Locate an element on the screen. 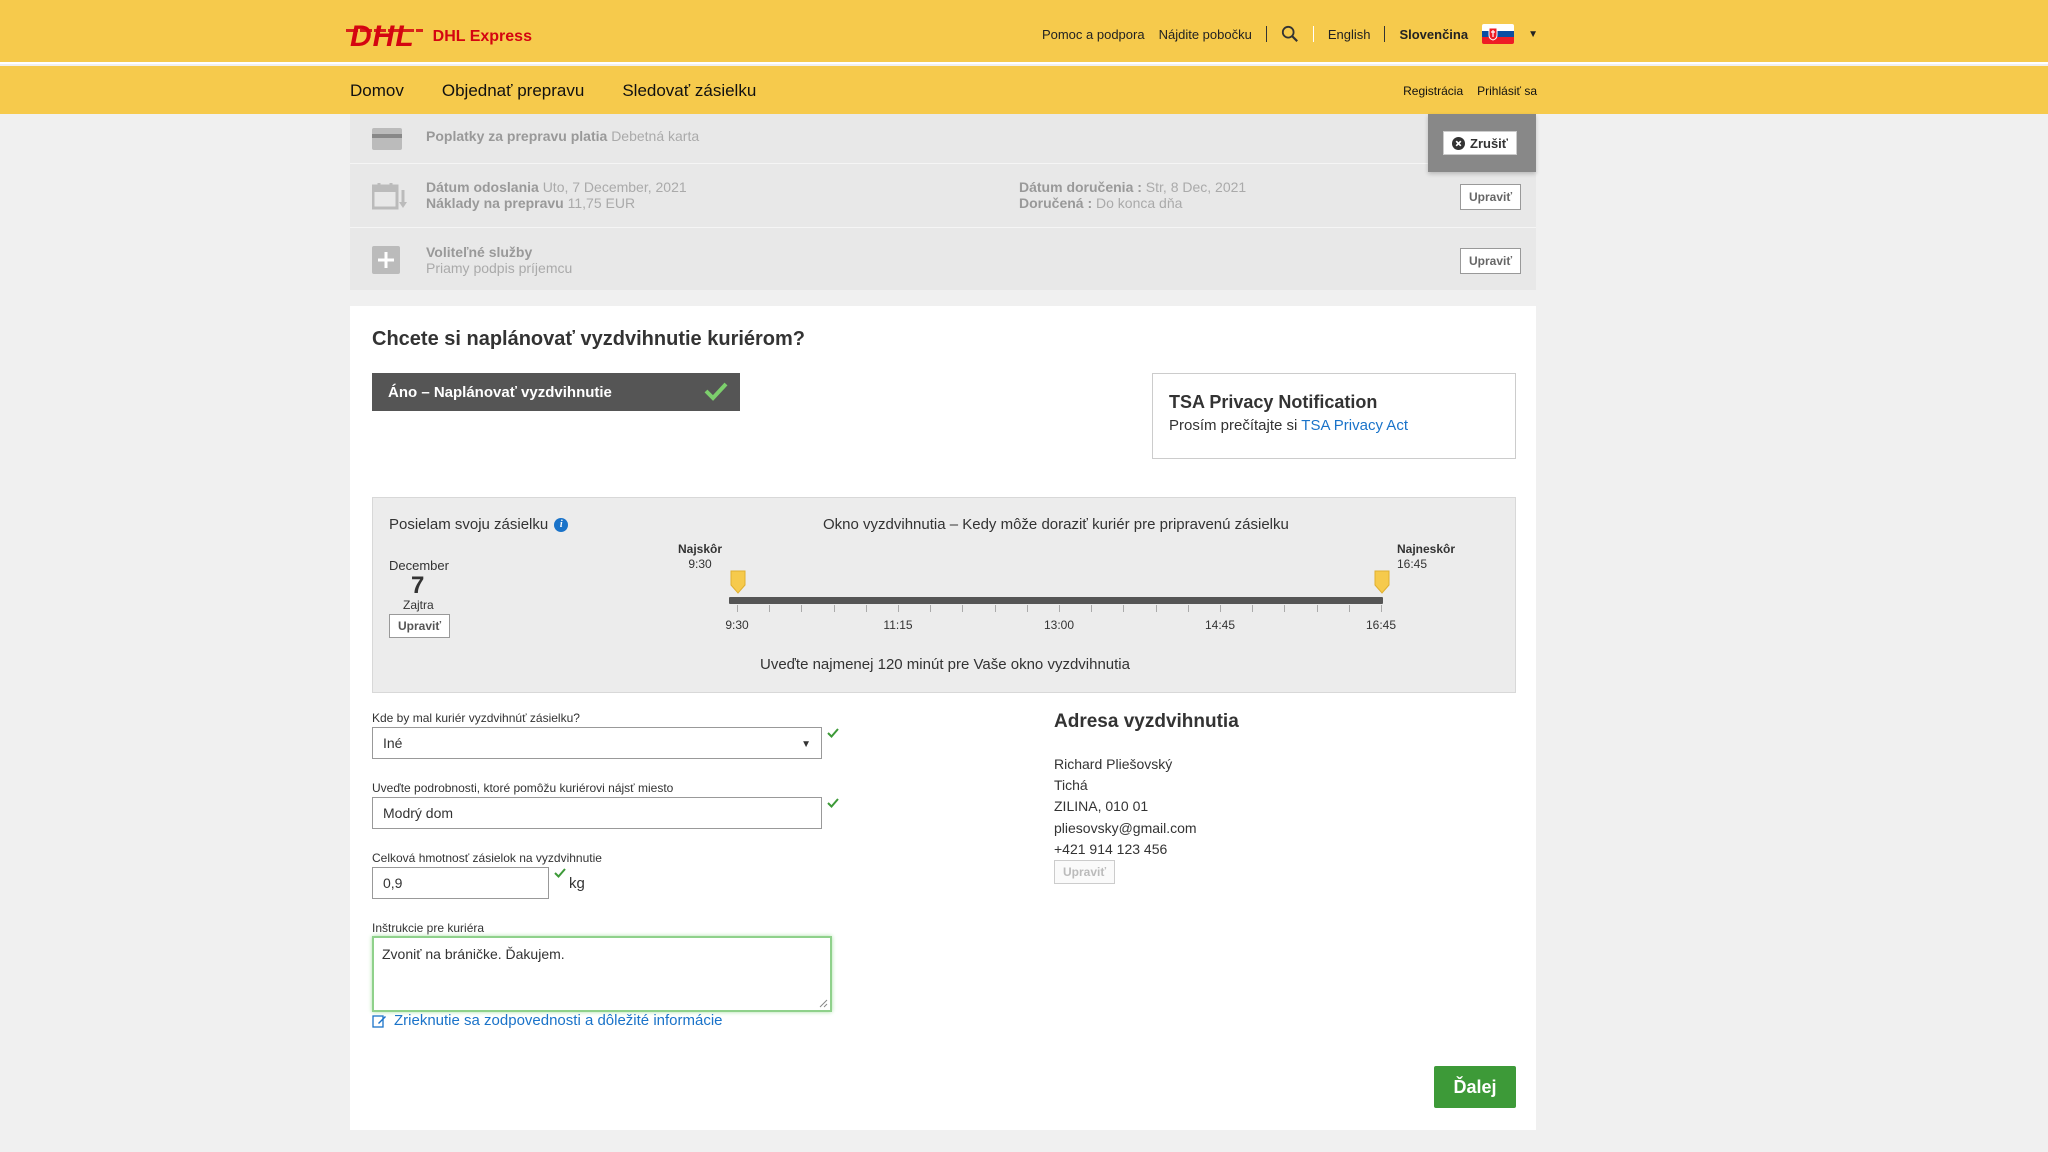 Image resolution: width=2048 pixels, height=1152 pixels. help-link: Pomoc a podpora is located at coordinates (1093, 34).